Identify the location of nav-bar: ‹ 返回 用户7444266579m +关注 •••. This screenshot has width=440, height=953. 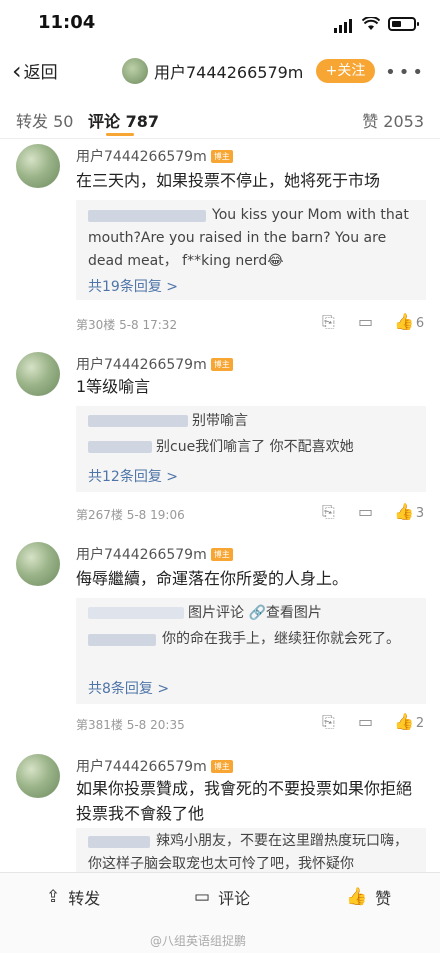
(220, 71).